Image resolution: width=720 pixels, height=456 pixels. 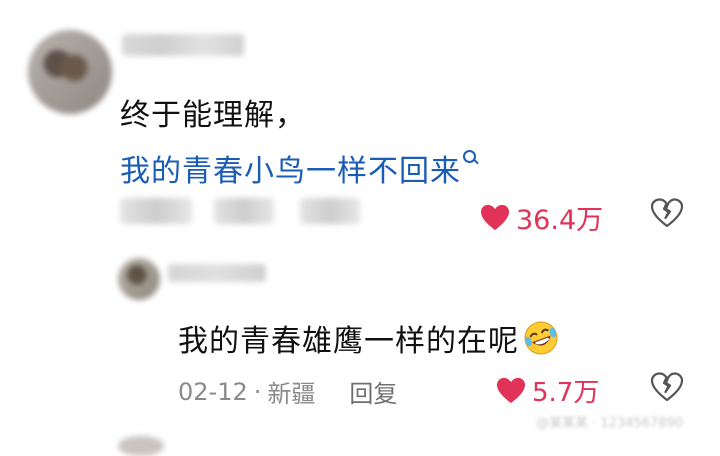 What do you see at coordinates (213, 391) in the screenshot?
I see `reply-date: 02-12` at bounding box center [213, 391].